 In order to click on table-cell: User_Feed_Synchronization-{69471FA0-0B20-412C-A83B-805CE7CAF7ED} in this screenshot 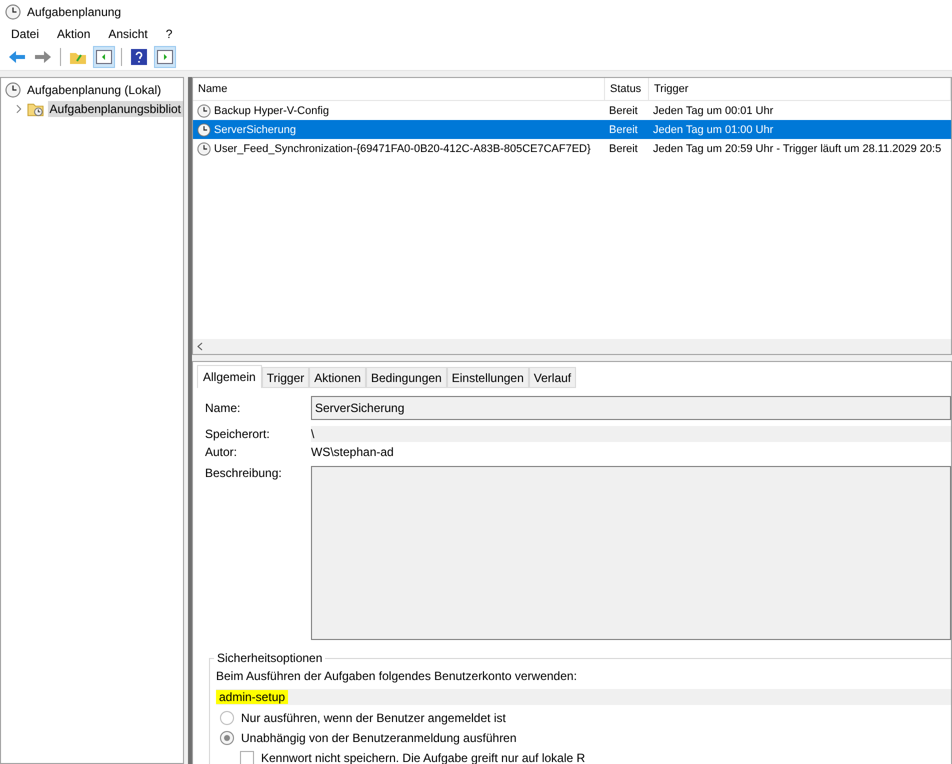, I will do `click(402, 148)`.